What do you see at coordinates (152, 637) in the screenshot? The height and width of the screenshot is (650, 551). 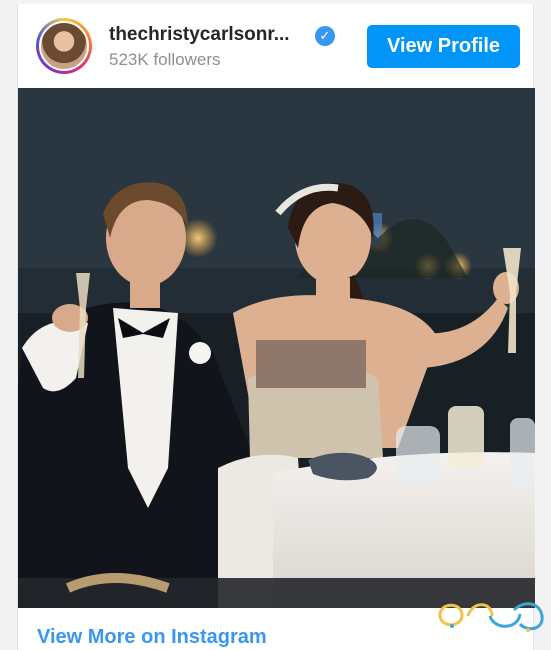 I see `view-more-on-instagram-link: View More on Instagram` at bounding box center [152, 637].